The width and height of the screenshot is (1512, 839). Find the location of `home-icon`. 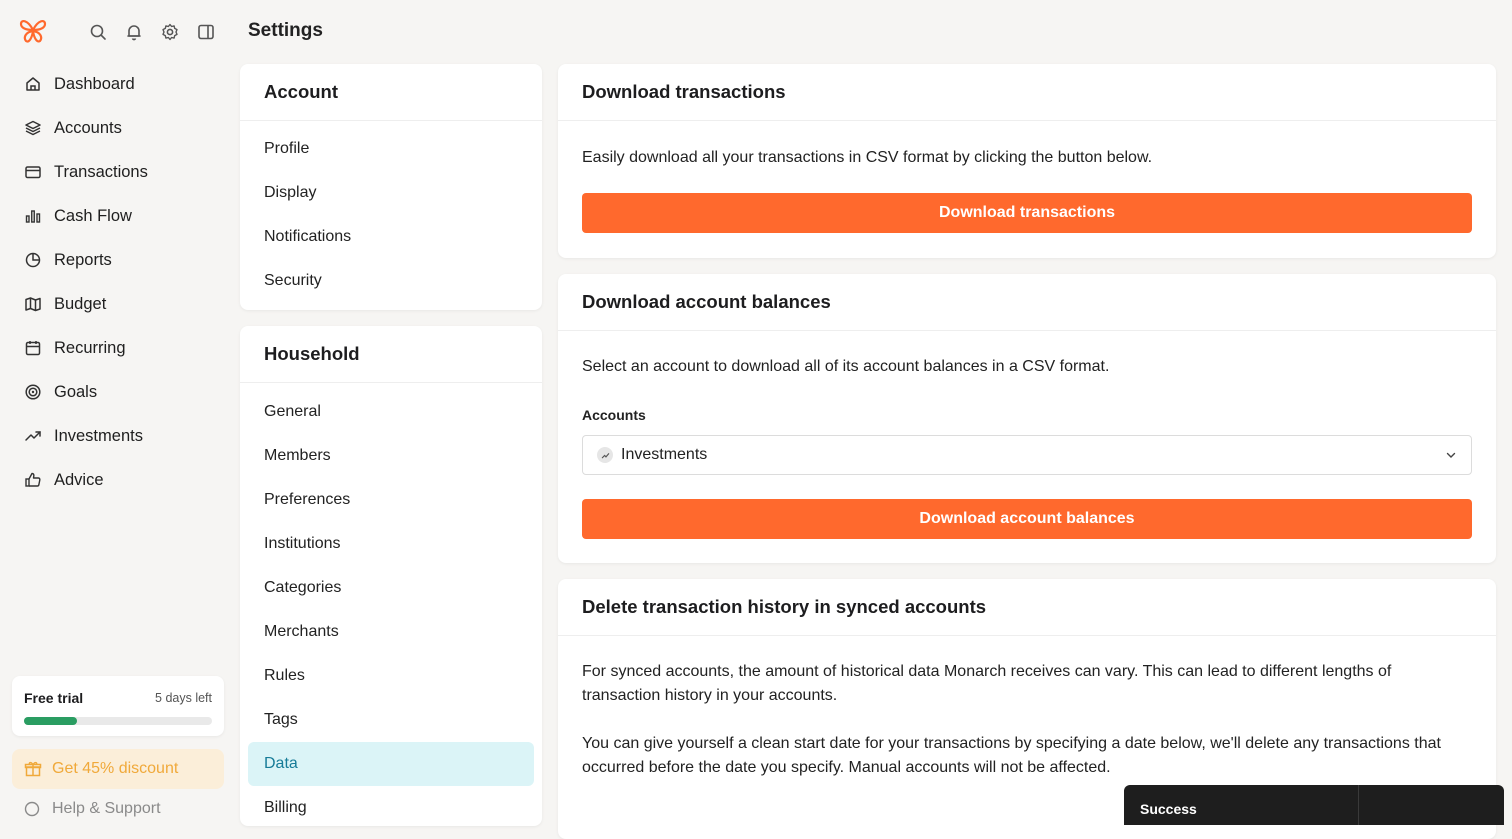

home-icon is located at coordinates (33, 84).